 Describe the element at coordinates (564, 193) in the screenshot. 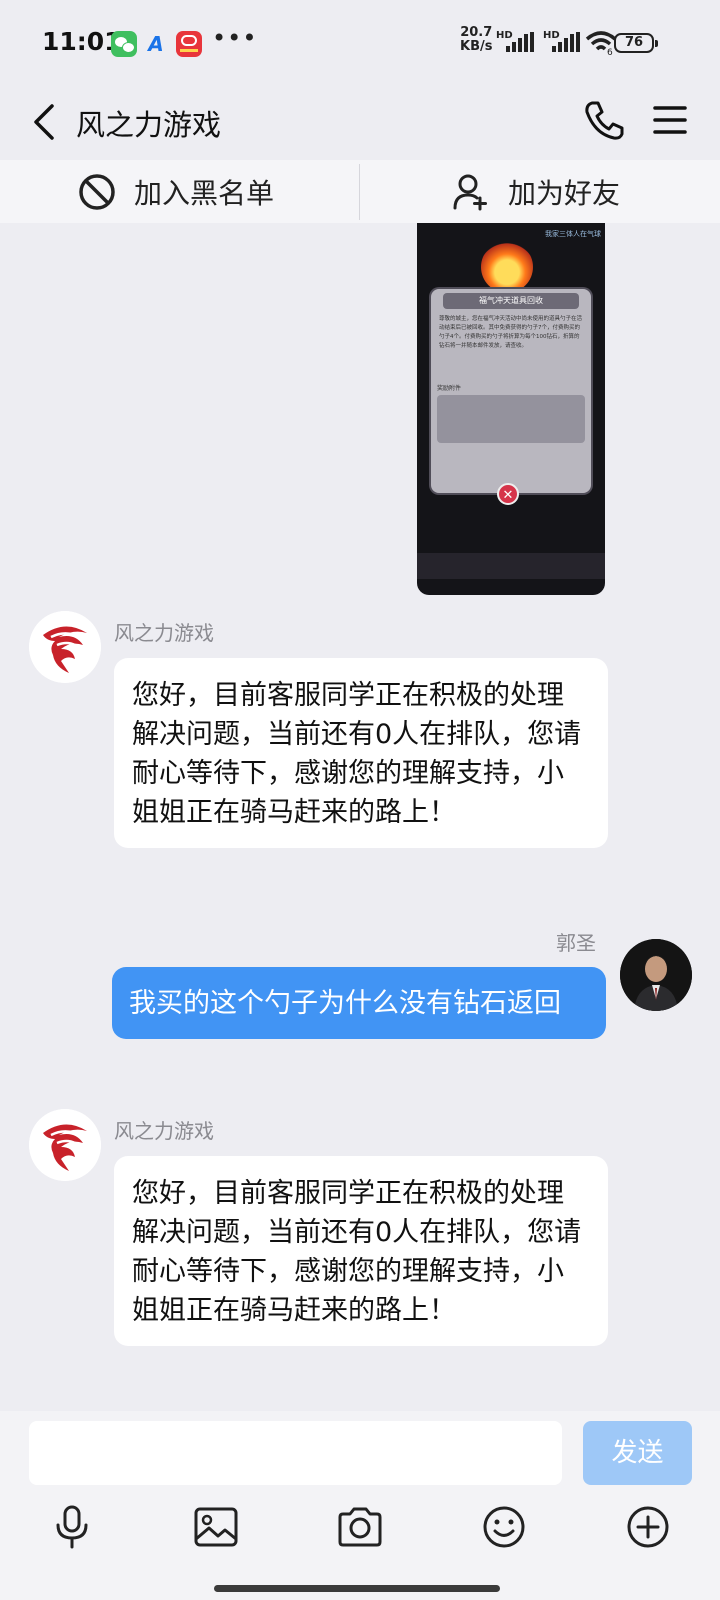

I see `add-friend-label: 加为好友` at that location.